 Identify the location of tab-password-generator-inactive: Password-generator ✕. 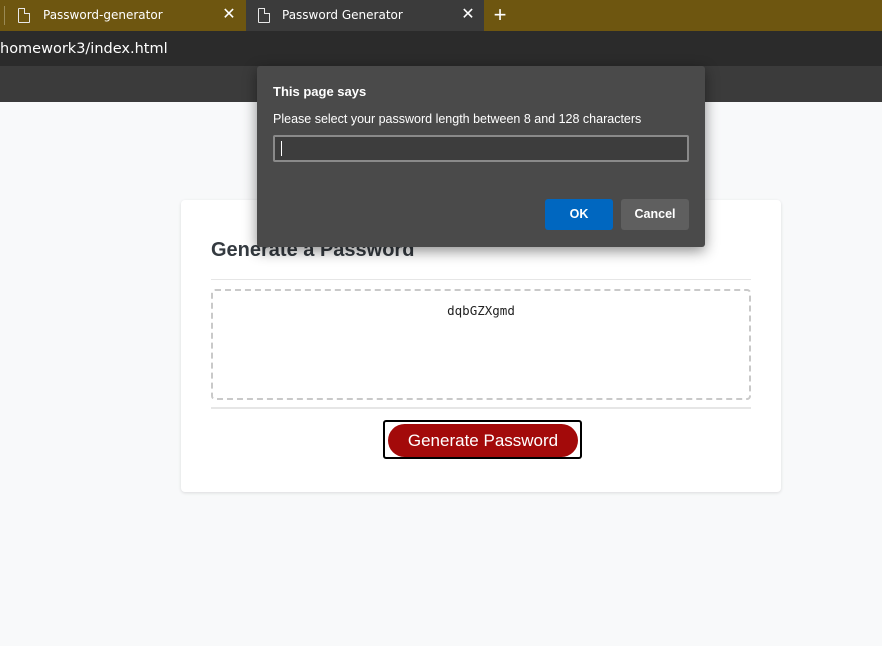
(122, 15).